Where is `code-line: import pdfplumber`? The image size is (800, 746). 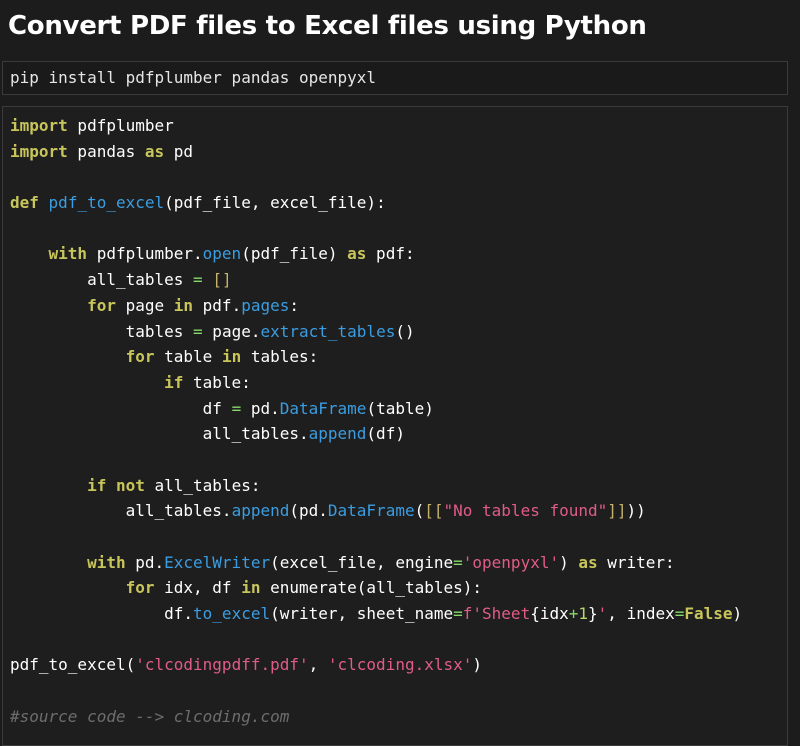
code-line: import pdfplumber is located at coordinates (398, 126).